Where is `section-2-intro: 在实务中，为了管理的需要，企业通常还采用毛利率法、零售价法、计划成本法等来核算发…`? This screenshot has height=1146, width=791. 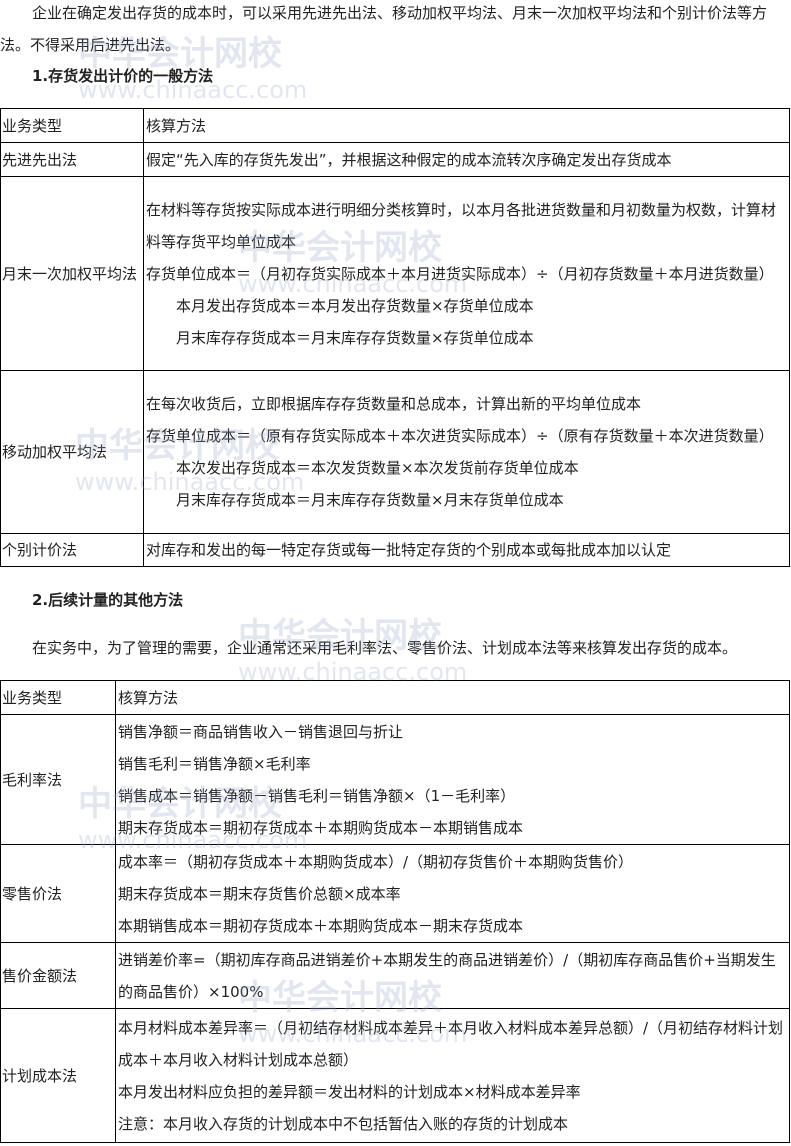
section-2-intro: 在实务中，为了管理的需要，企业通常还采用毛利率法、零售价法、计划成本法等来核算发… is located at coordinates (385, 648).